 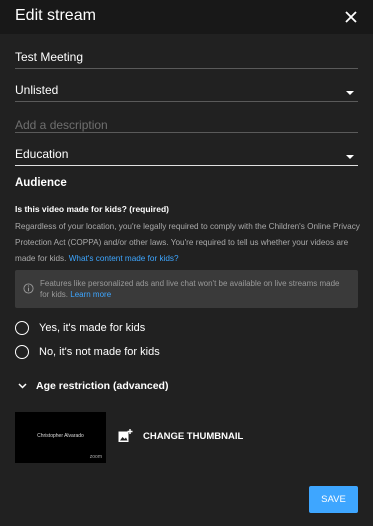 I want to click on visibility-select: Unlisted, so click(x=186, y=93).